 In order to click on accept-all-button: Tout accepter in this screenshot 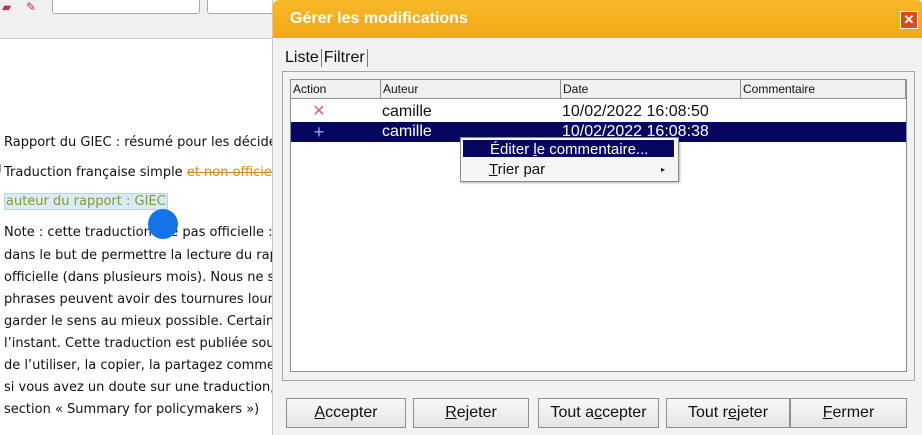, I will do `click(598, 413)`.